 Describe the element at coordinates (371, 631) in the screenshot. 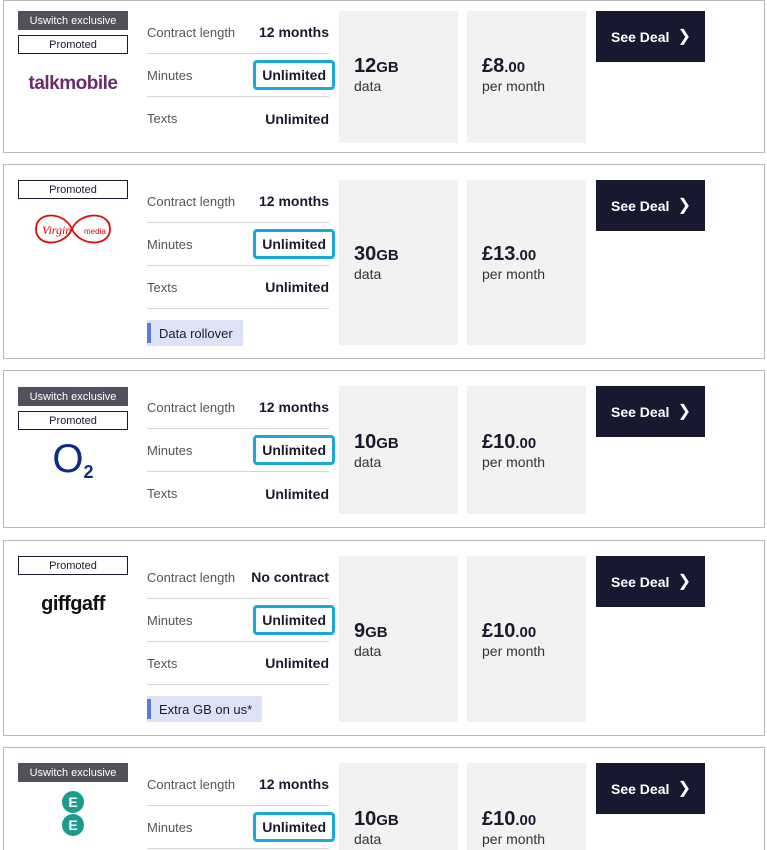

I see `data-amount: 9GB` at that location.